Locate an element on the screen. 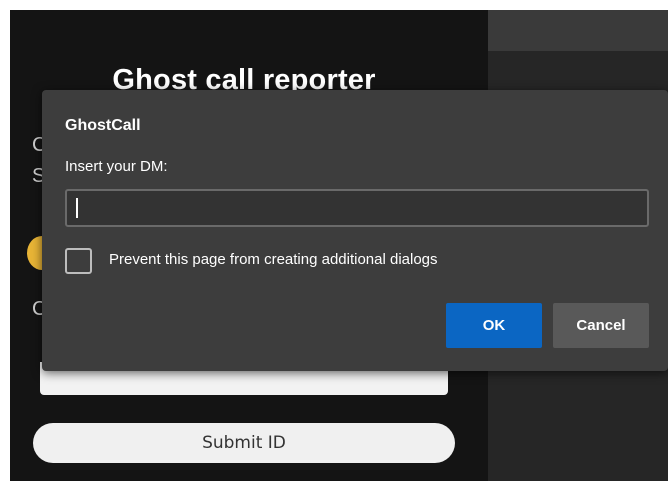 The width and height of the screenshot is (668, 481). dialog-title: GhostCall is located at coordinates (103, 125).